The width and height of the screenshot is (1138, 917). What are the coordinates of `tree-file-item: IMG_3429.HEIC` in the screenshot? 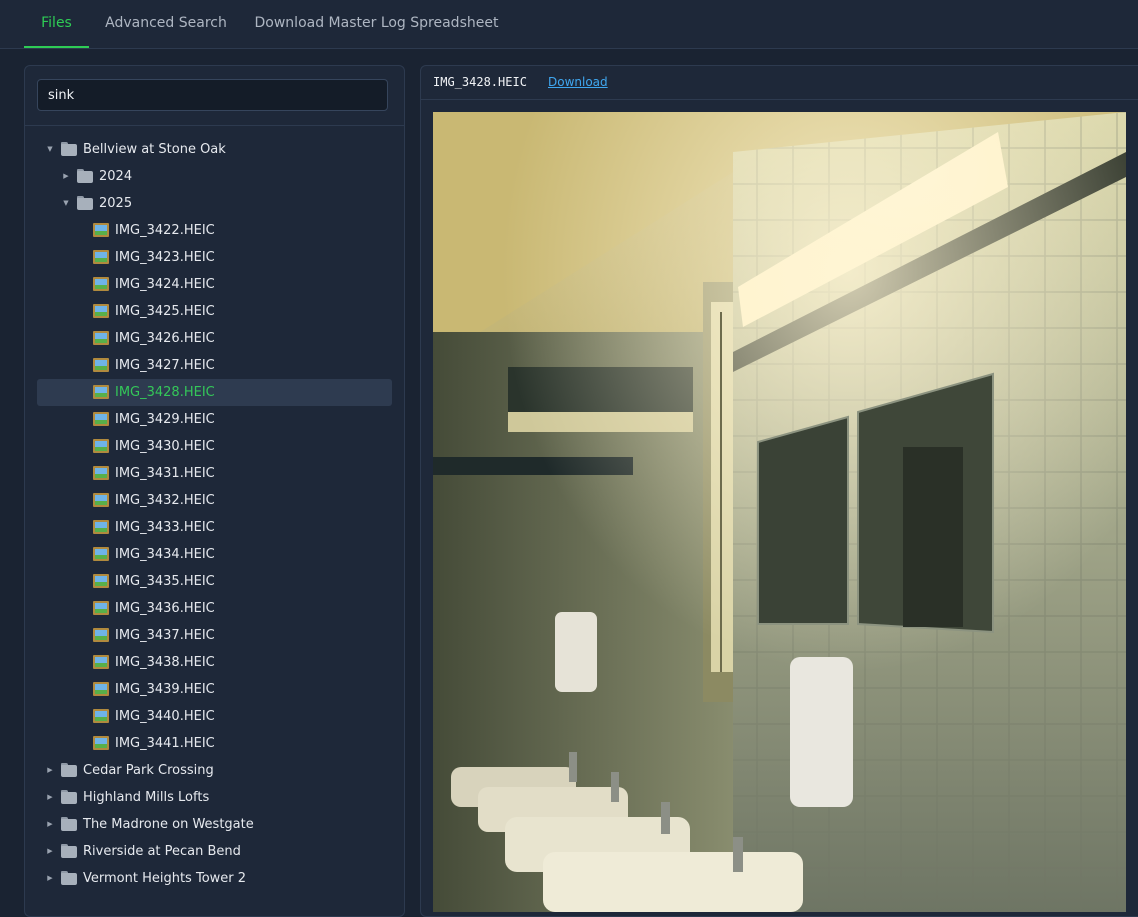 It's located at (214, 419).